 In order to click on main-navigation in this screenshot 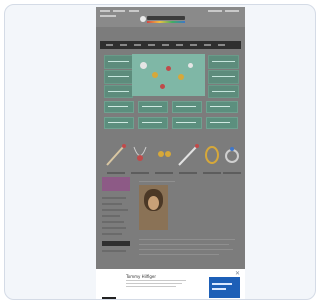, I will do `click(170, 45)`.